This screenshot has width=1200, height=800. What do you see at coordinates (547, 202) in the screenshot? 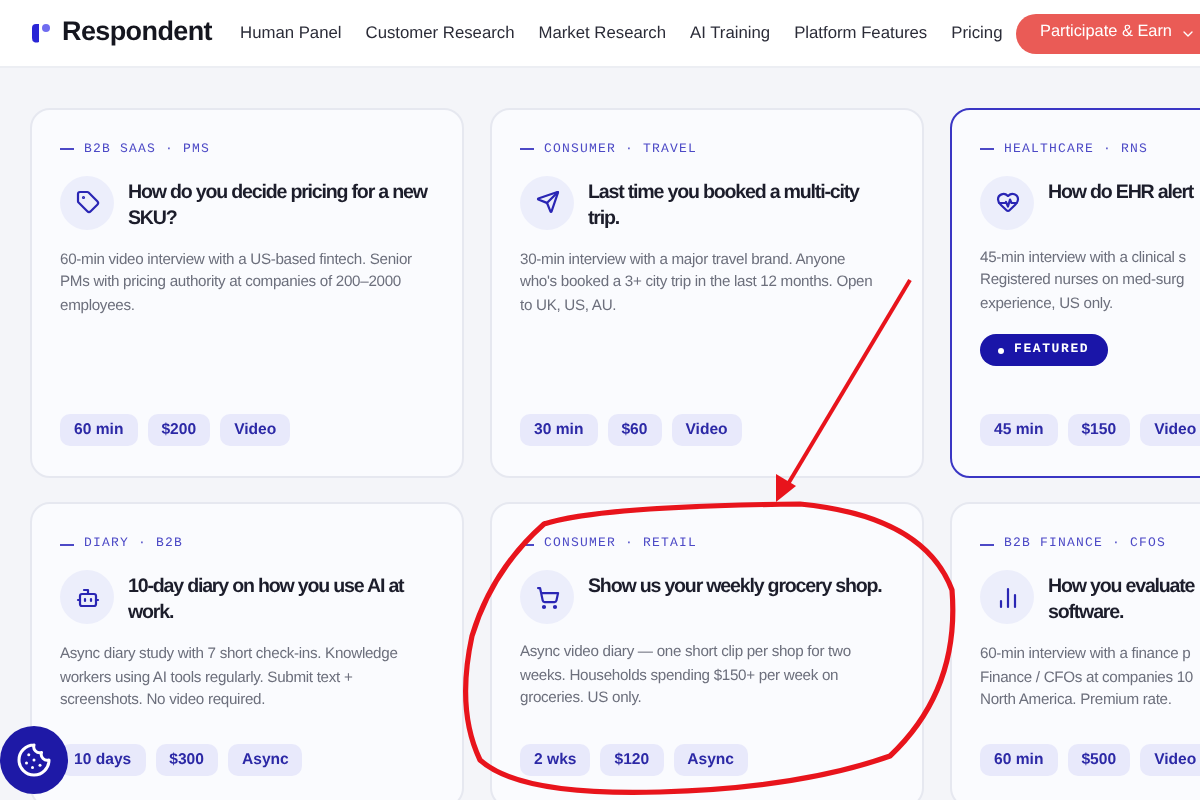
I see `paper-plane-icon` at bounding box center [547, 202].